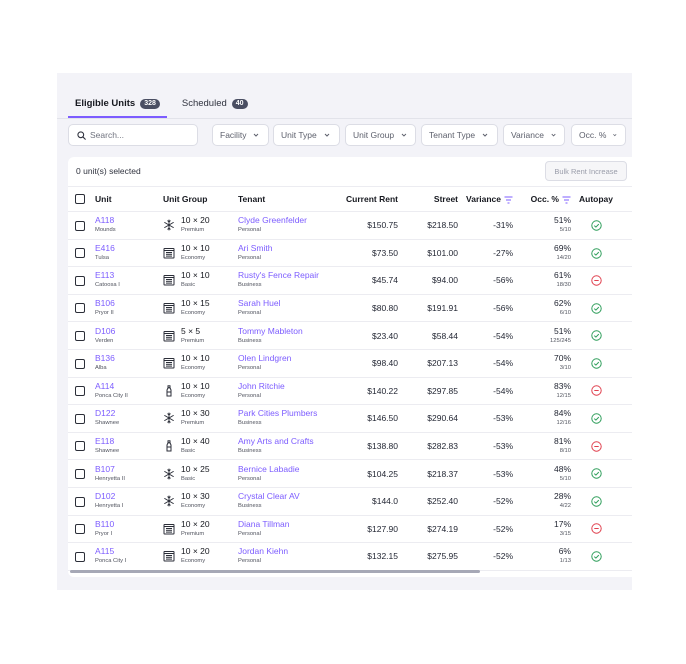 This screenshot has width=686, height=664. Describe the element at coordinates (129, 469) in the screenshot. I see `unit-link: B107` at that location.